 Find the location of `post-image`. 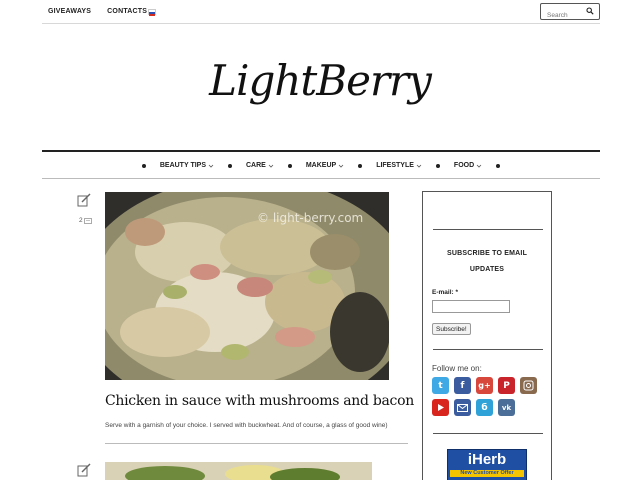

post-image is located at coordinates (238, 471).